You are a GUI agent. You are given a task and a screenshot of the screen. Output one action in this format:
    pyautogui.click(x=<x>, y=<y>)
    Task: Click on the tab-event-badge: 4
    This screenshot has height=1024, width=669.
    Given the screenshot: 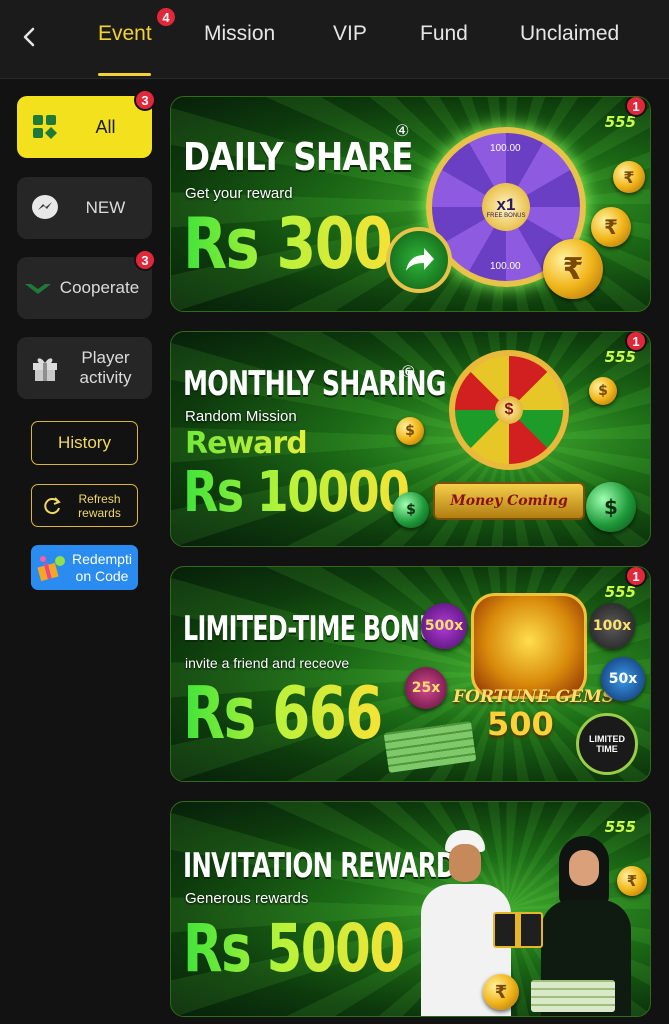 What is the action you would take?
    pyautogui.click(x=166, y=17)
    